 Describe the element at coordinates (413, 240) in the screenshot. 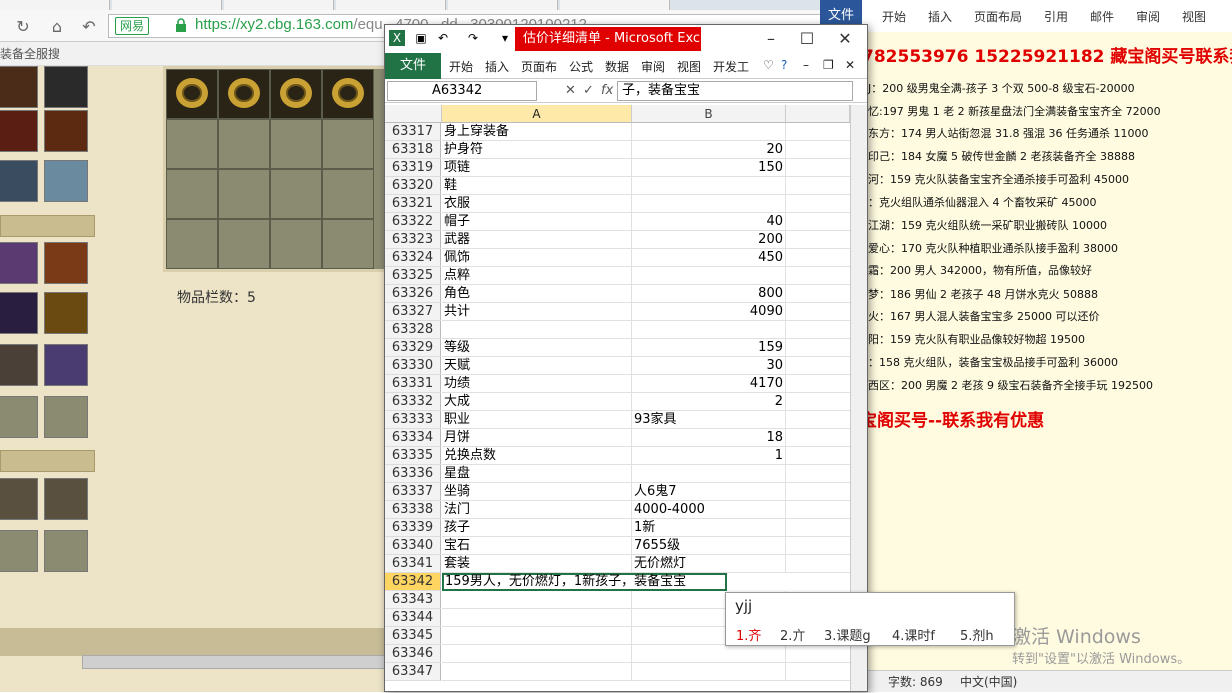

I see `row-number: 63323` at that location.